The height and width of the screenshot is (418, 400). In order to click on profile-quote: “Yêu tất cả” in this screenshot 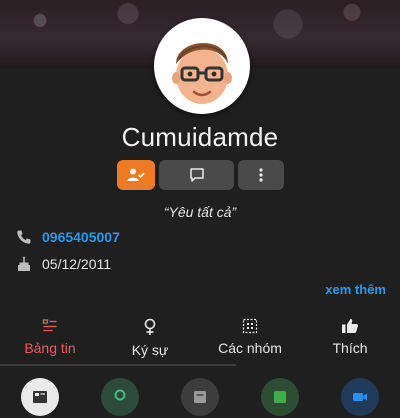, I will do `click(200, 212)`.